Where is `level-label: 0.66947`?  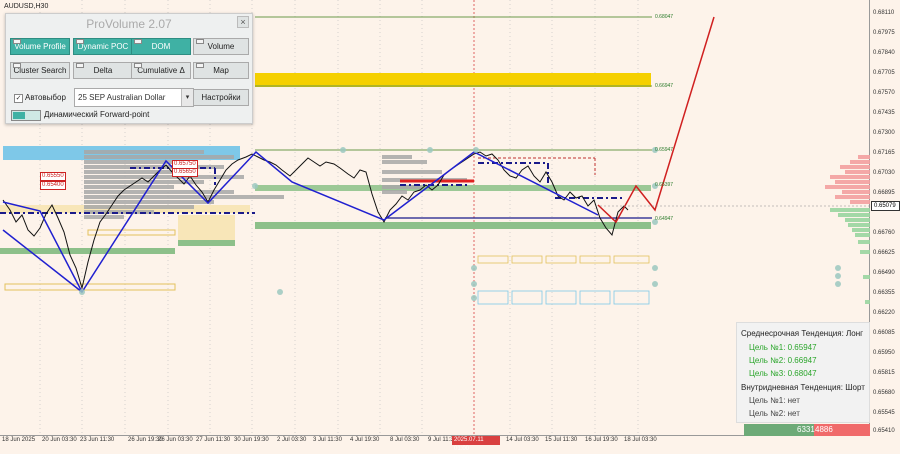 level-label: 0.66947 is located at coordinates (664, 86).